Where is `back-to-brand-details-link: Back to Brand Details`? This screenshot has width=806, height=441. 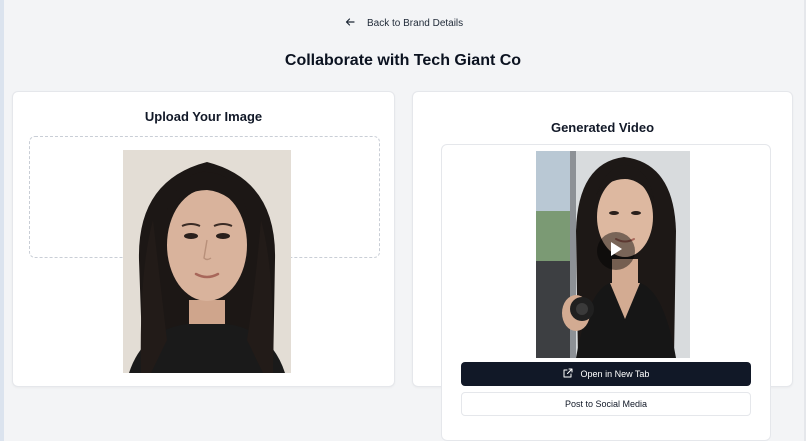
back-to-brand-details-link: Back to Brand Details is located at coordinates (404, 23).